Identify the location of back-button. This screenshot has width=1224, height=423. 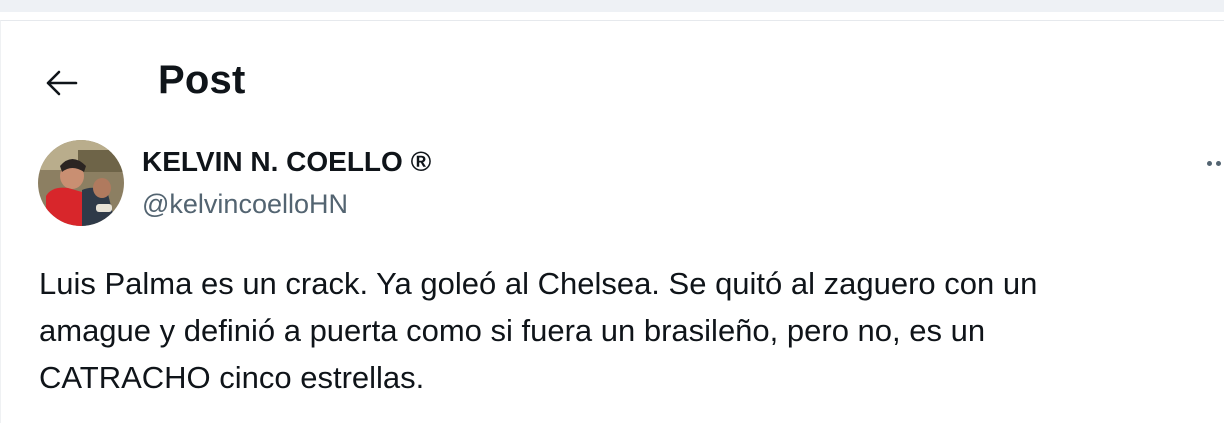
(61, 83).